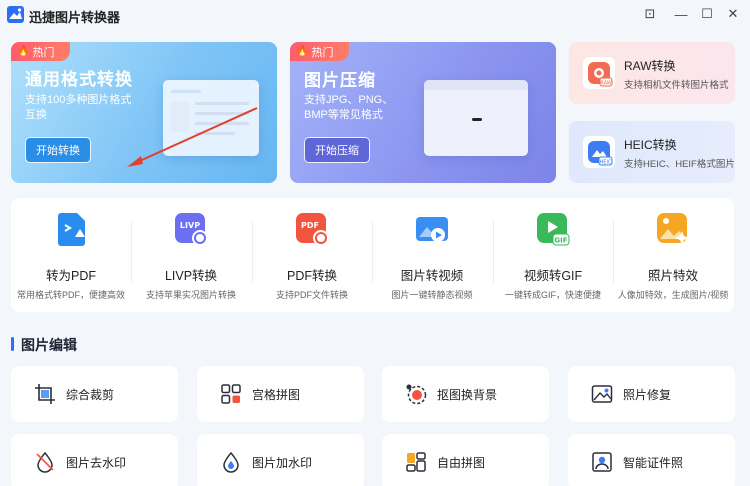  I want to click on photo-effects-icon, so click(673, 229).